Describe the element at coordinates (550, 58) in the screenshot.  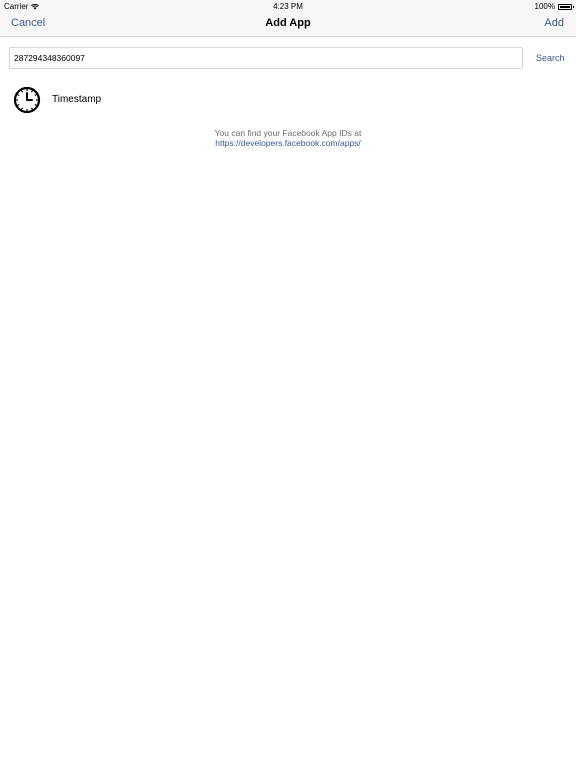
I see `search-button: Search` at that location.